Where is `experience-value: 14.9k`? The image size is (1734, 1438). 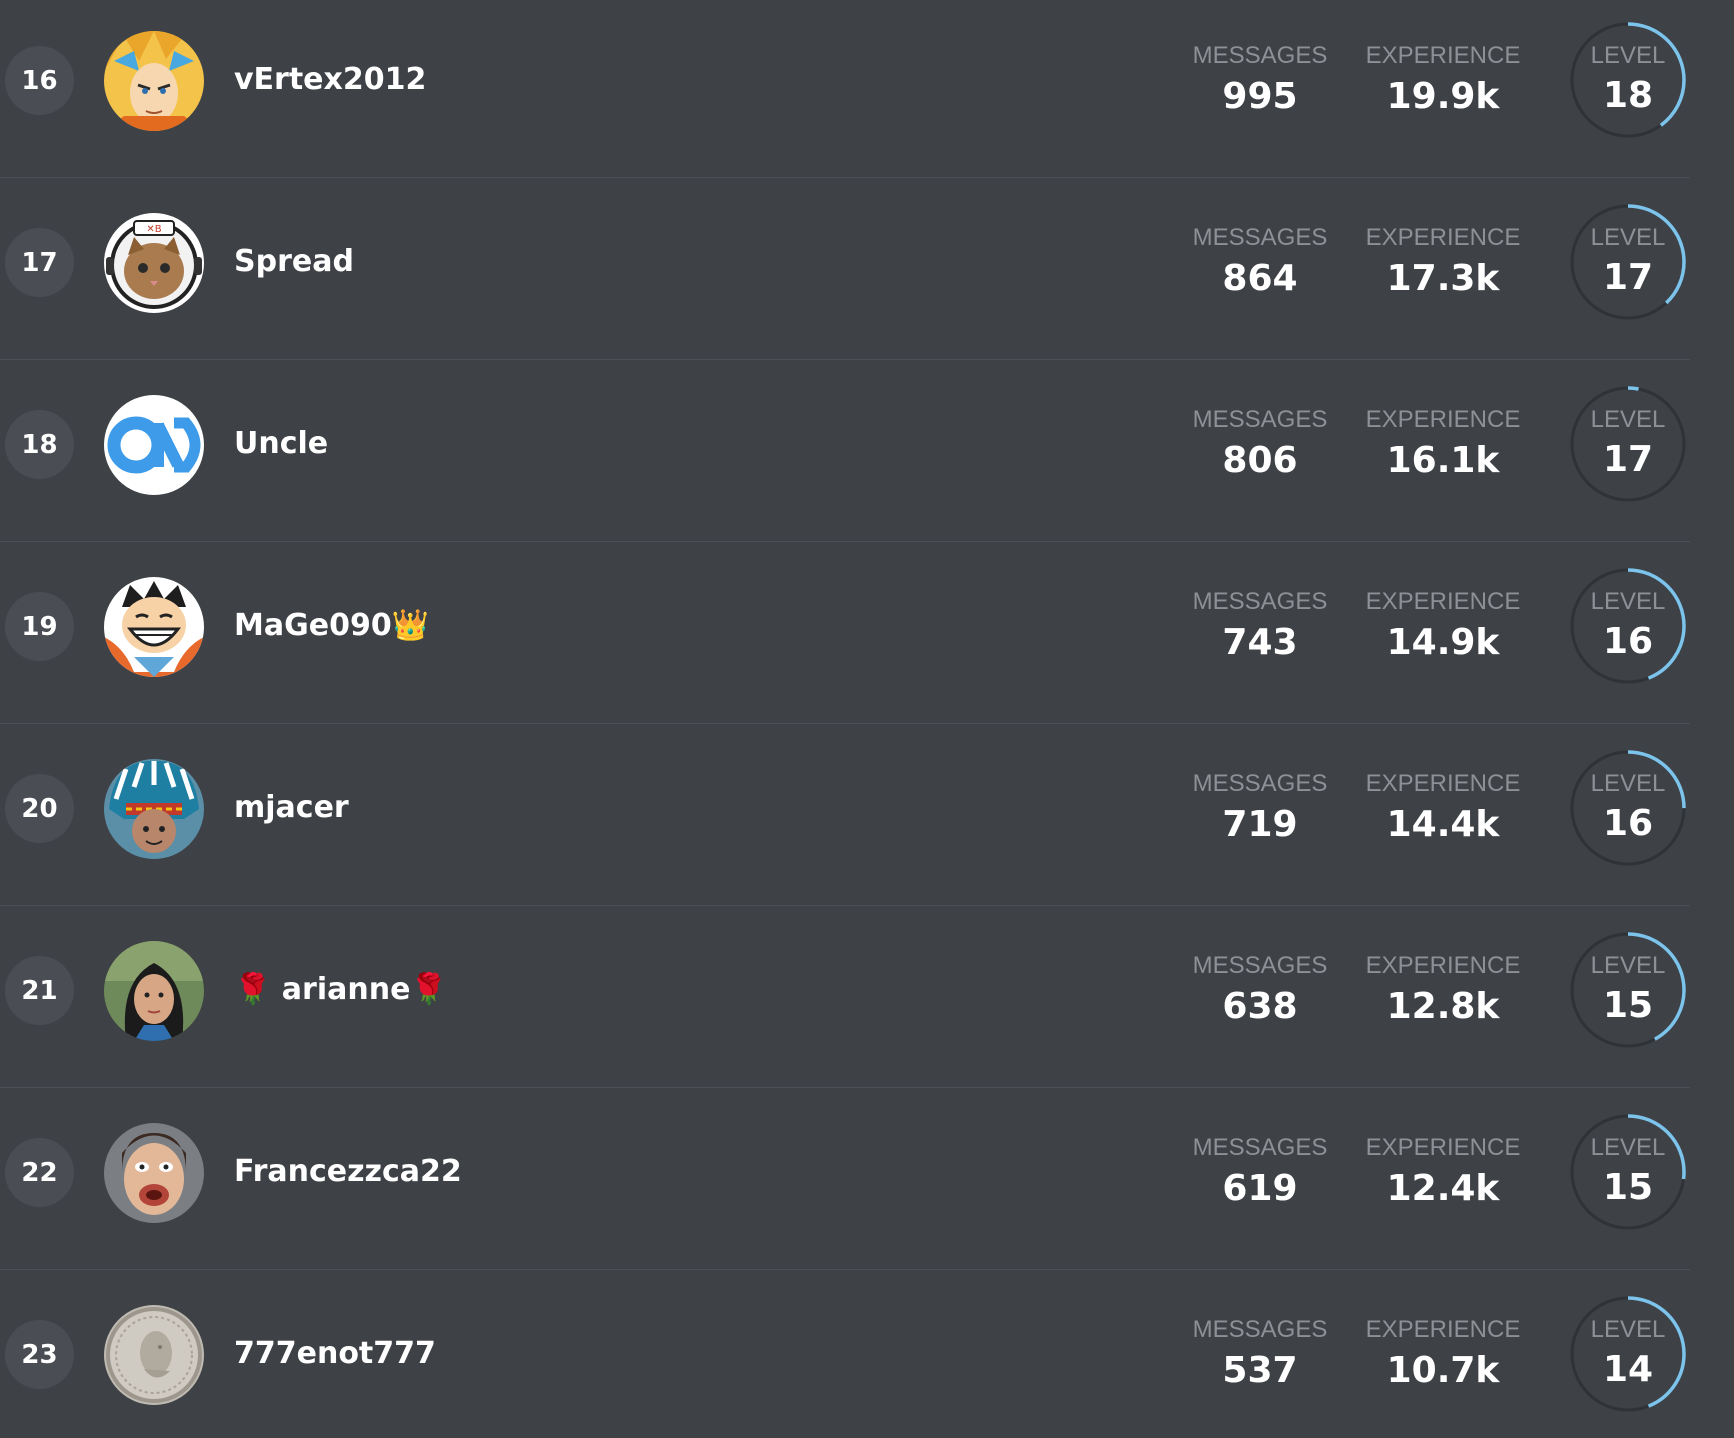 experience-value: 14.9k is located at coordinates (1443, 642).